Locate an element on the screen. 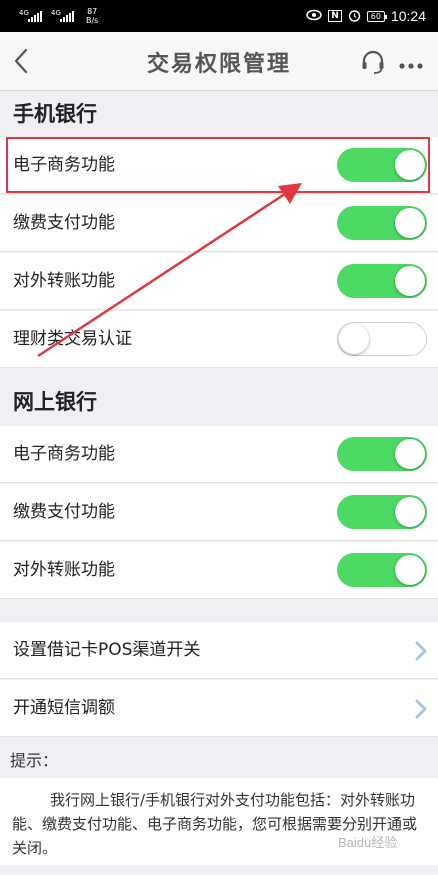 The height and width of the screenshot is (875, 438). setting-row-online-transfer: 对外转账功能 is located at coordinates (219, 570).